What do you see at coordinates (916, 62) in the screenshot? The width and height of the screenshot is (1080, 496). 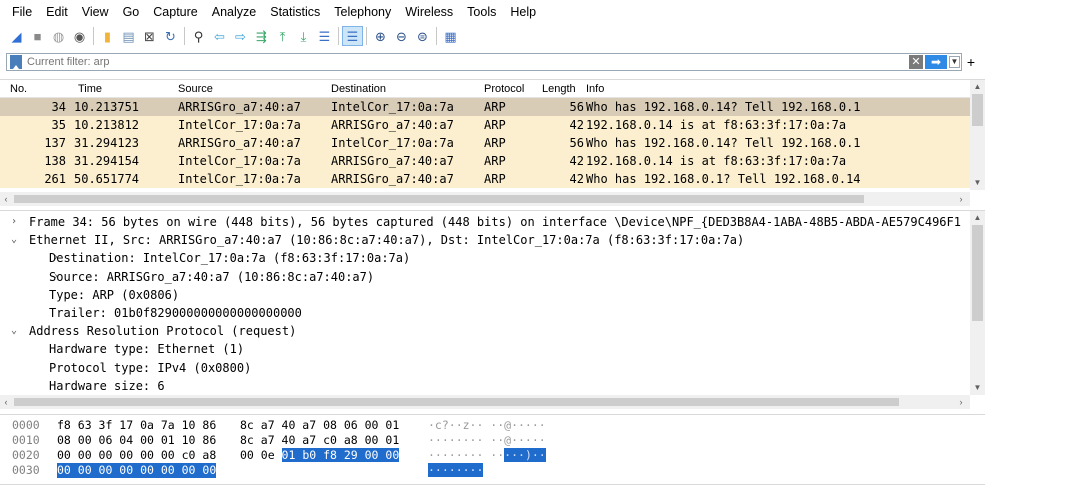 I see `clear-filter-icon: ✕` at bounding box center [916, 62].